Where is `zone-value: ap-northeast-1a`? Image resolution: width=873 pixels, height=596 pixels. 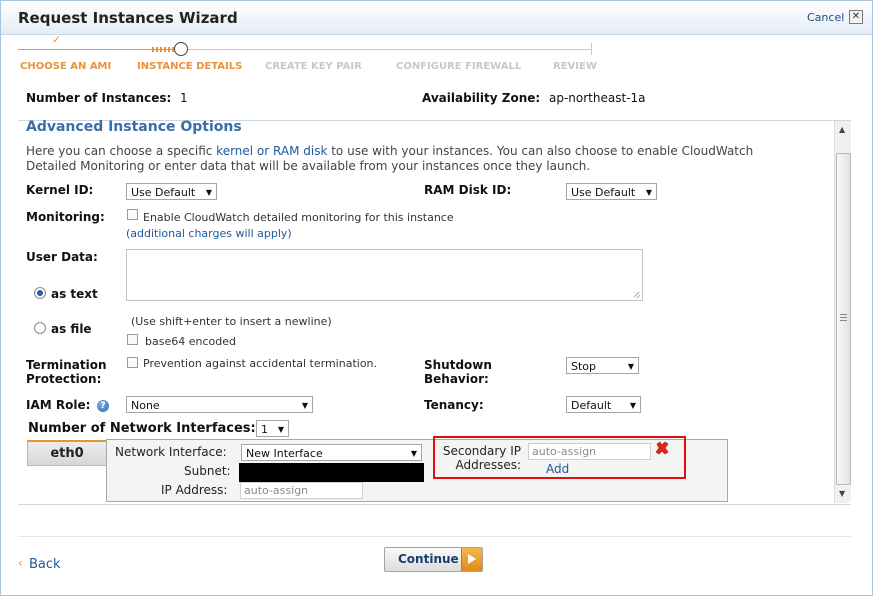 zone-value: ap-northeast-1a is located at coordinates (597, 98).